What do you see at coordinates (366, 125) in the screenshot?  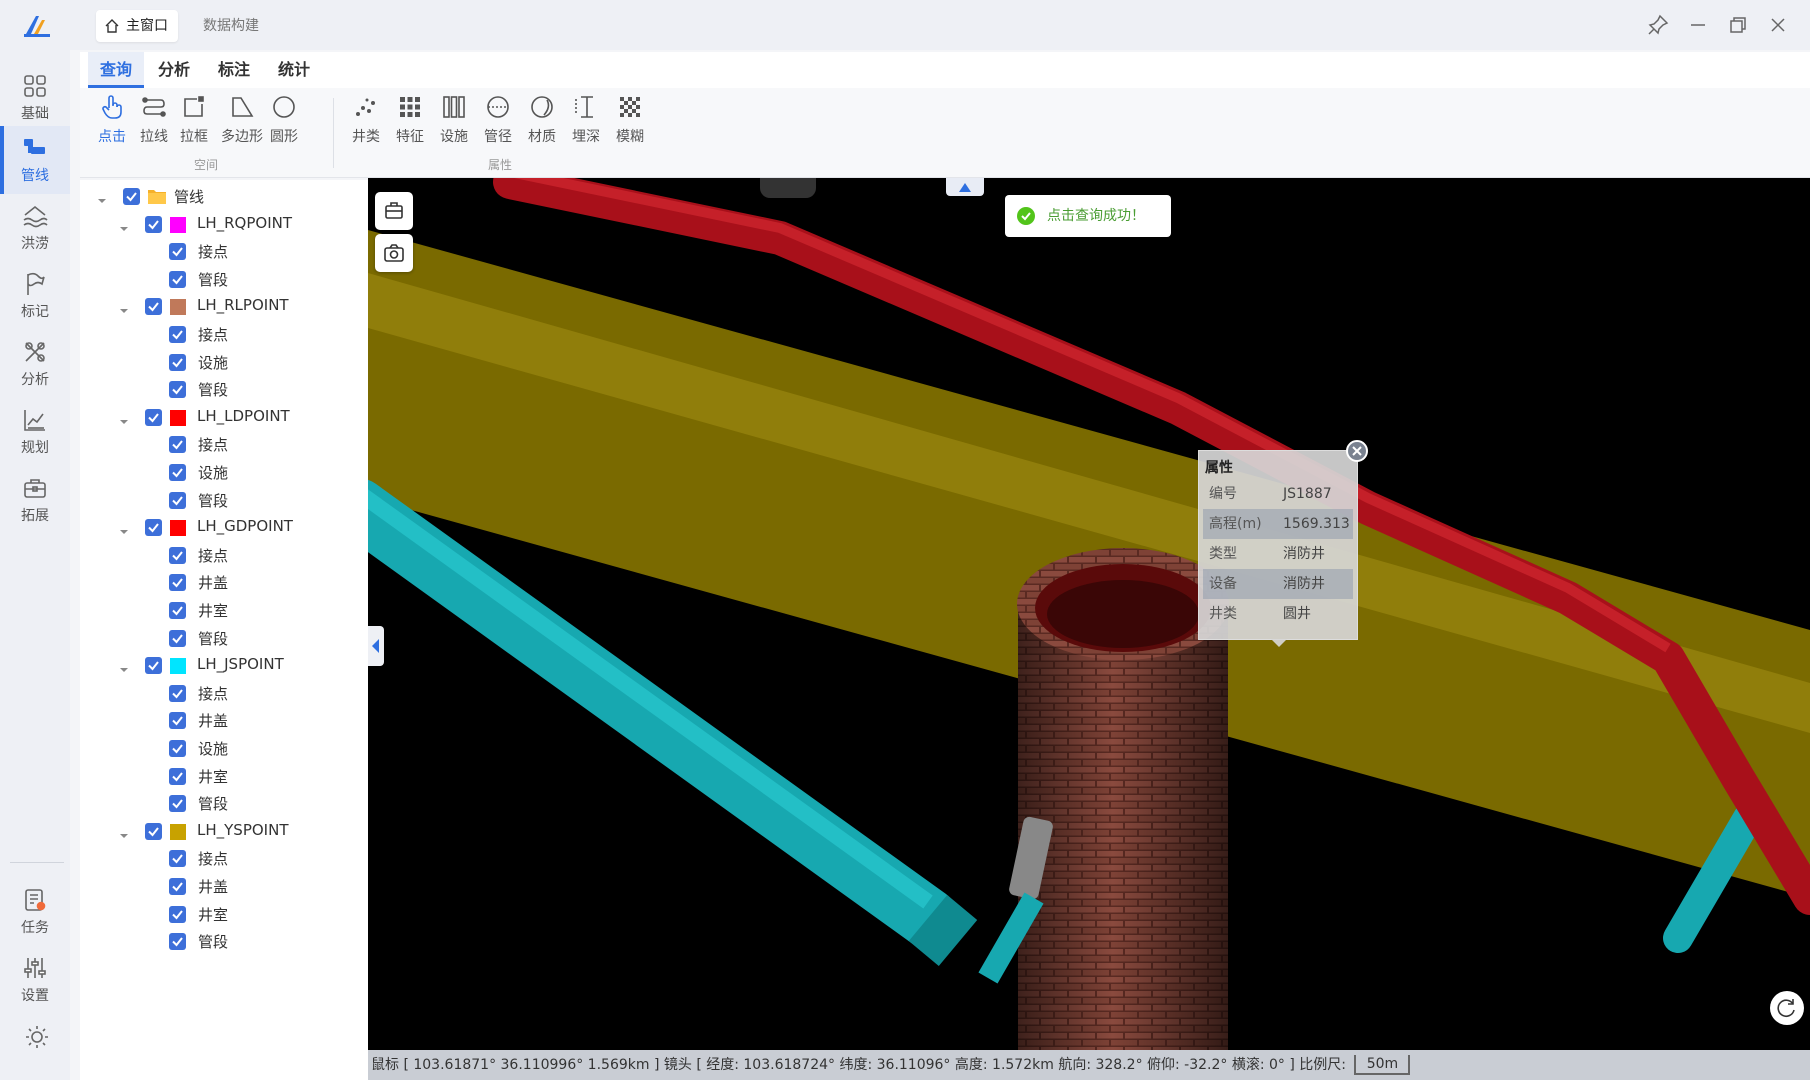 I see `well-type-button: 井类` at bounding box center [366, 125].